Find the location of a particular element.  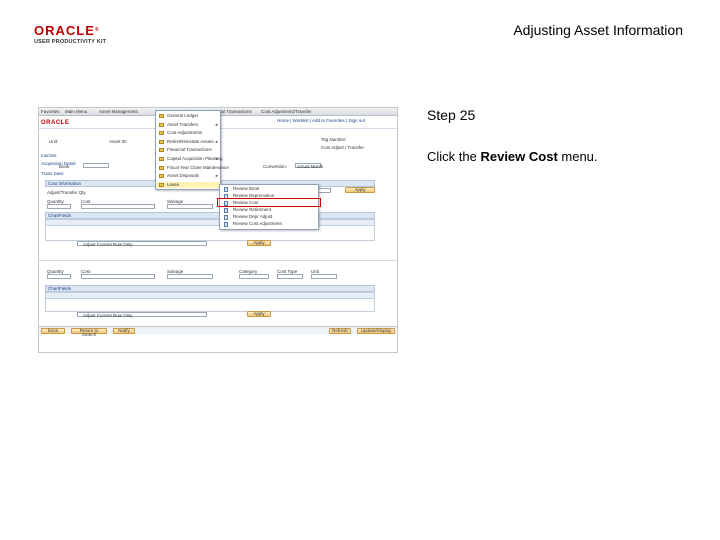

step-instruction: Click the Review Cost menu. is located at coordinates (512, 156).